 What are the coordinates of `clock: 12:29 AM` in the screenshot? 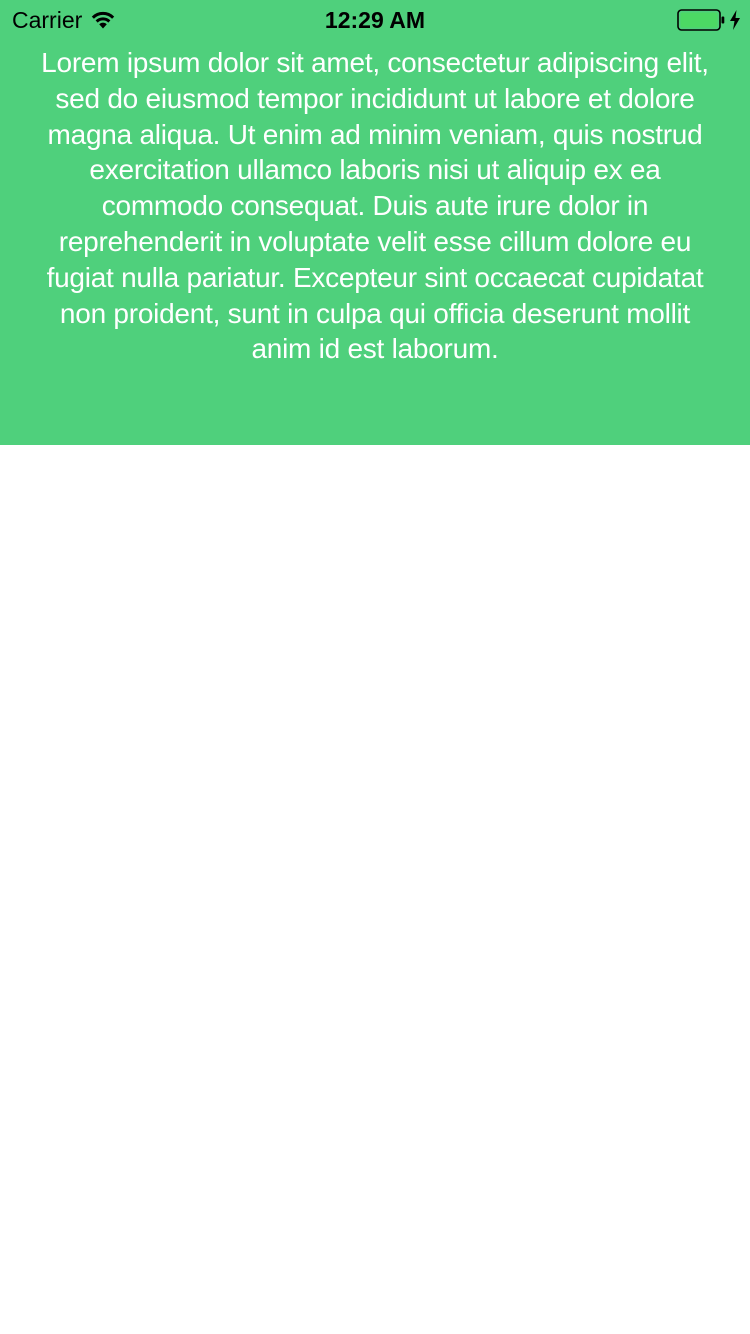 It's located at (375, 20).